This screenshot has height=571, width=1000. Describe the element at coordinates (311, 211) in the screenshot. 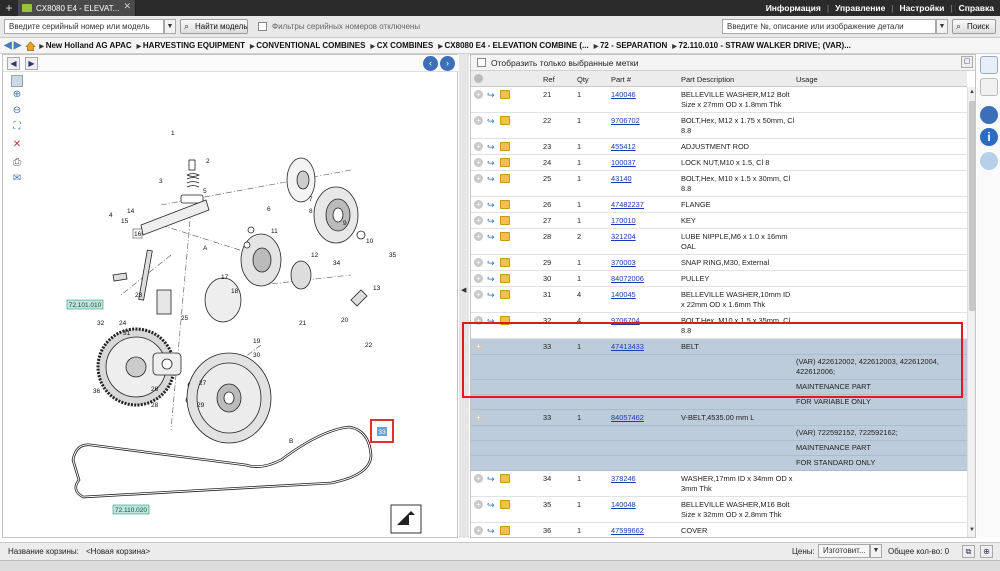

I see `diagram-callout: 8` at that location.